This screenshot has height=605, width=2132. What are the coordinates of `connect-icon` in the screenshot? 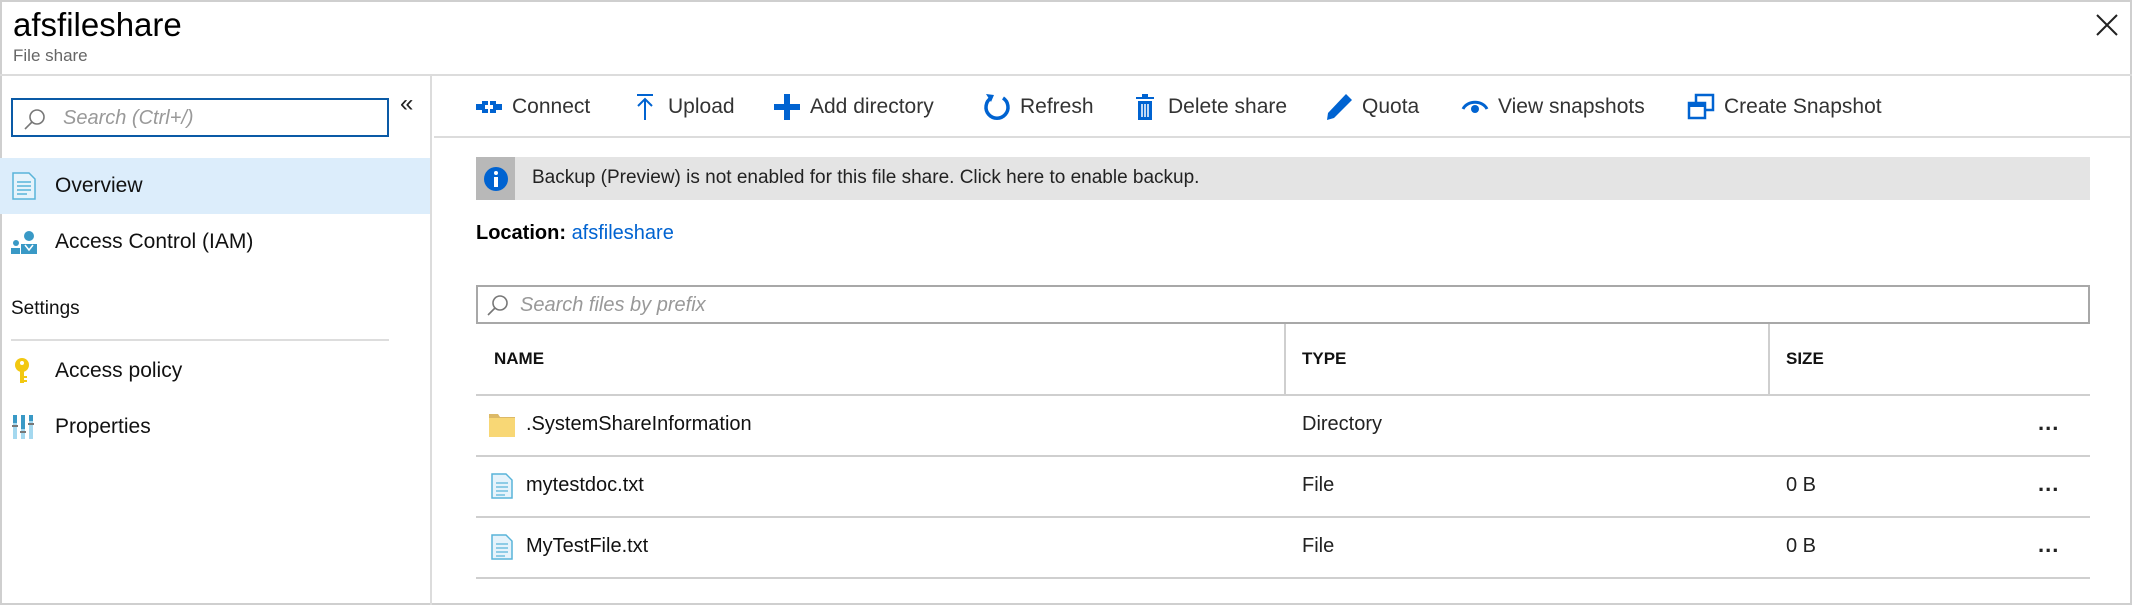 It's located at (489, 107).